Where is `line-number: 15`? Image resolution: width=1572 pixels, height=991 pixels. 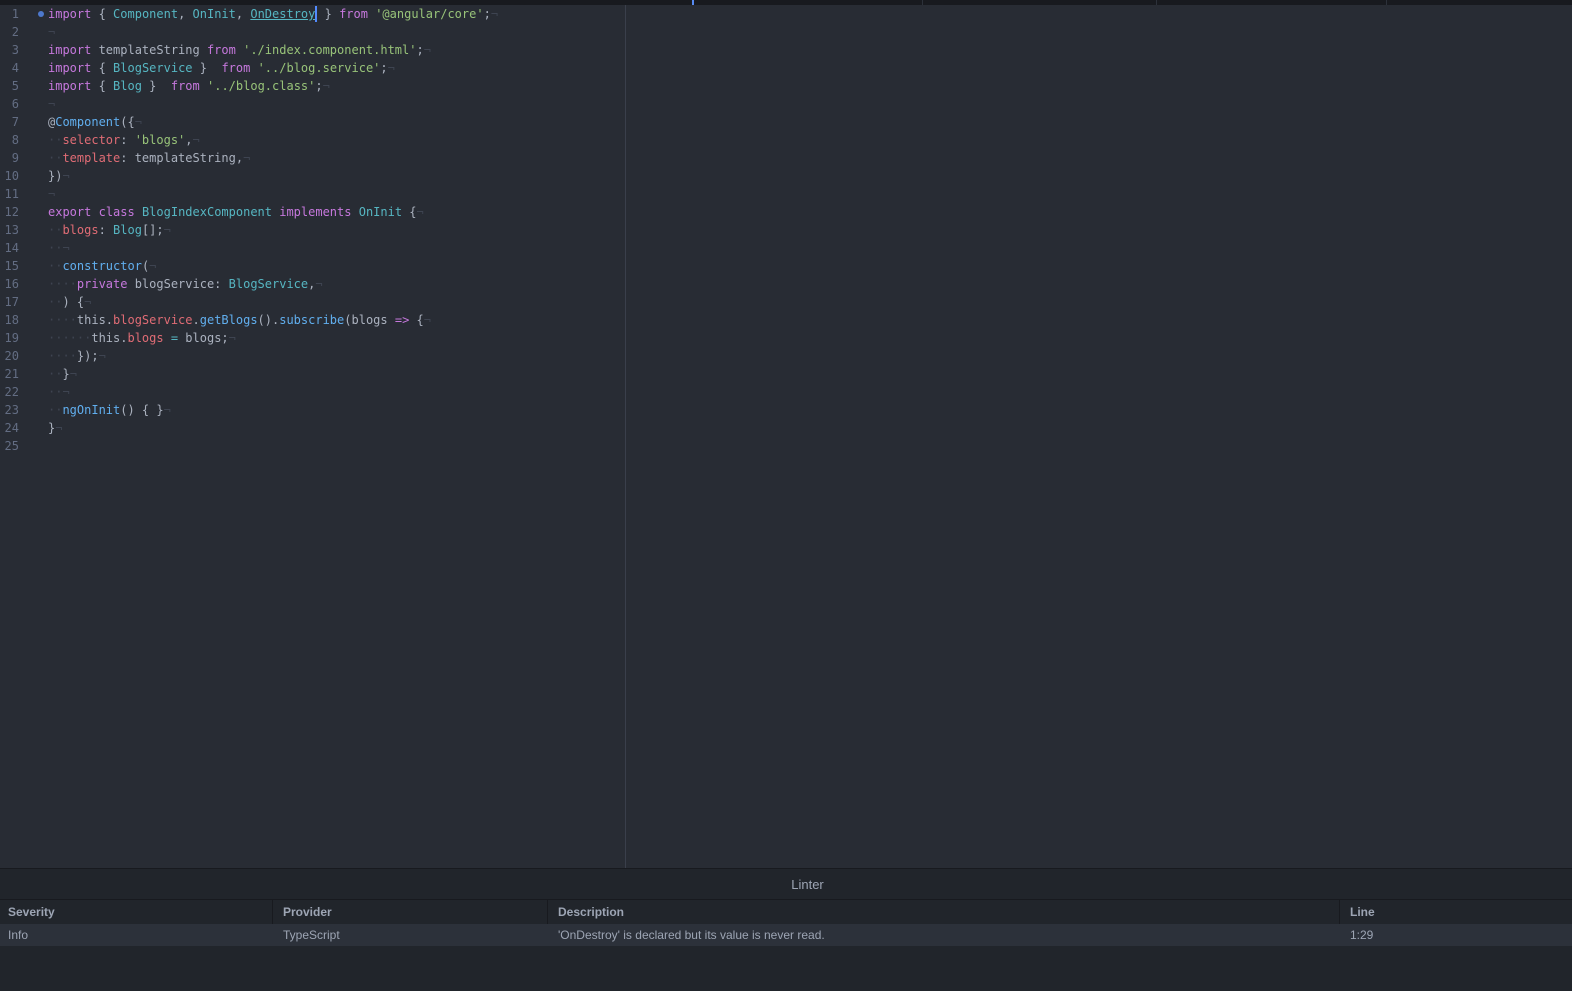
line-number: 15 is located at coordinates (9, 266).